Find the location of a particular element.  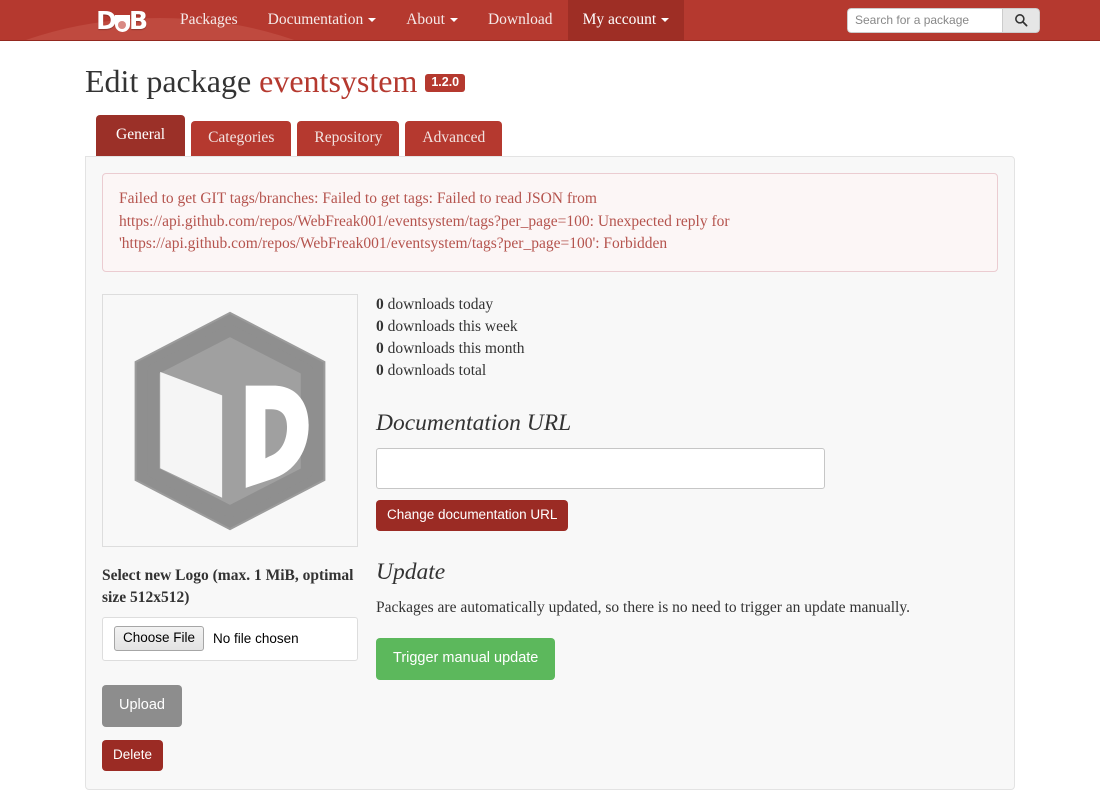

nav-item-packages: Packages is located at coordinates (209, 20).